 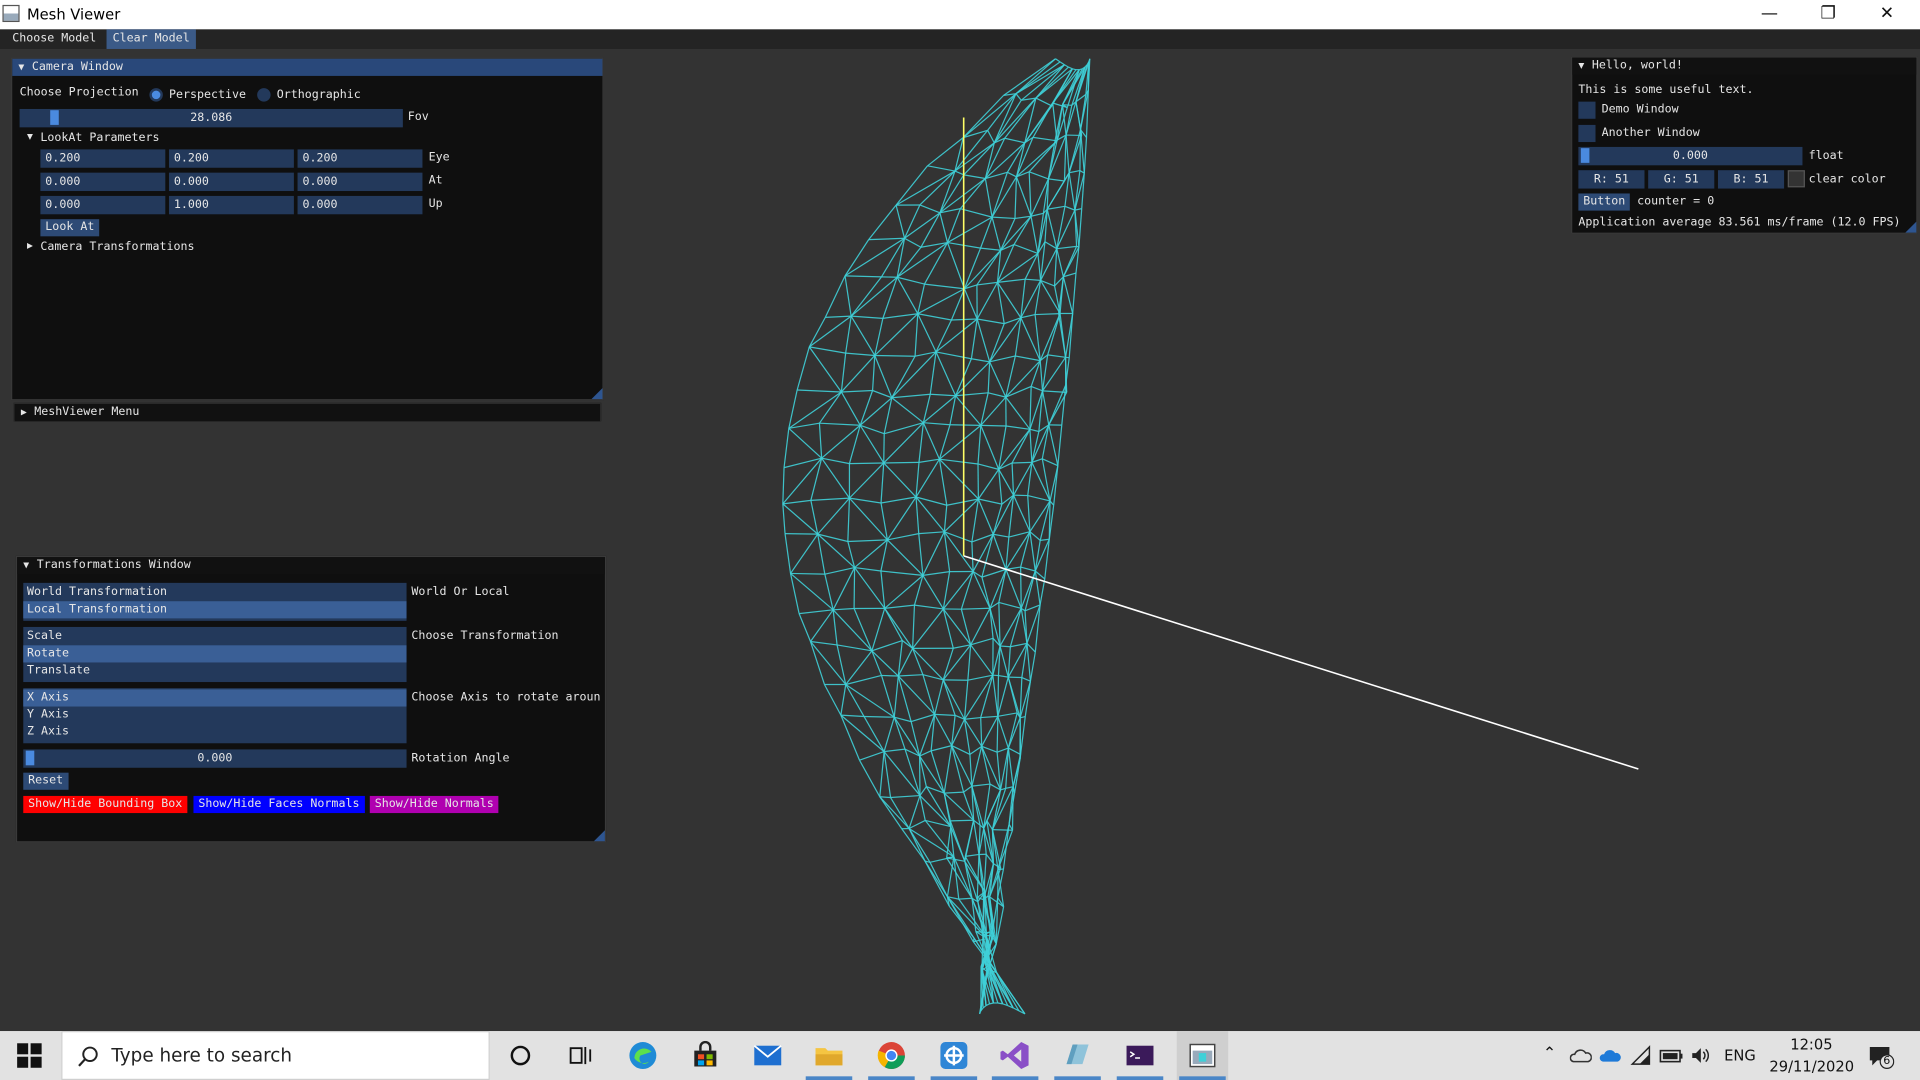 I want to click on perspective-radio, so click(x=156, y=95).